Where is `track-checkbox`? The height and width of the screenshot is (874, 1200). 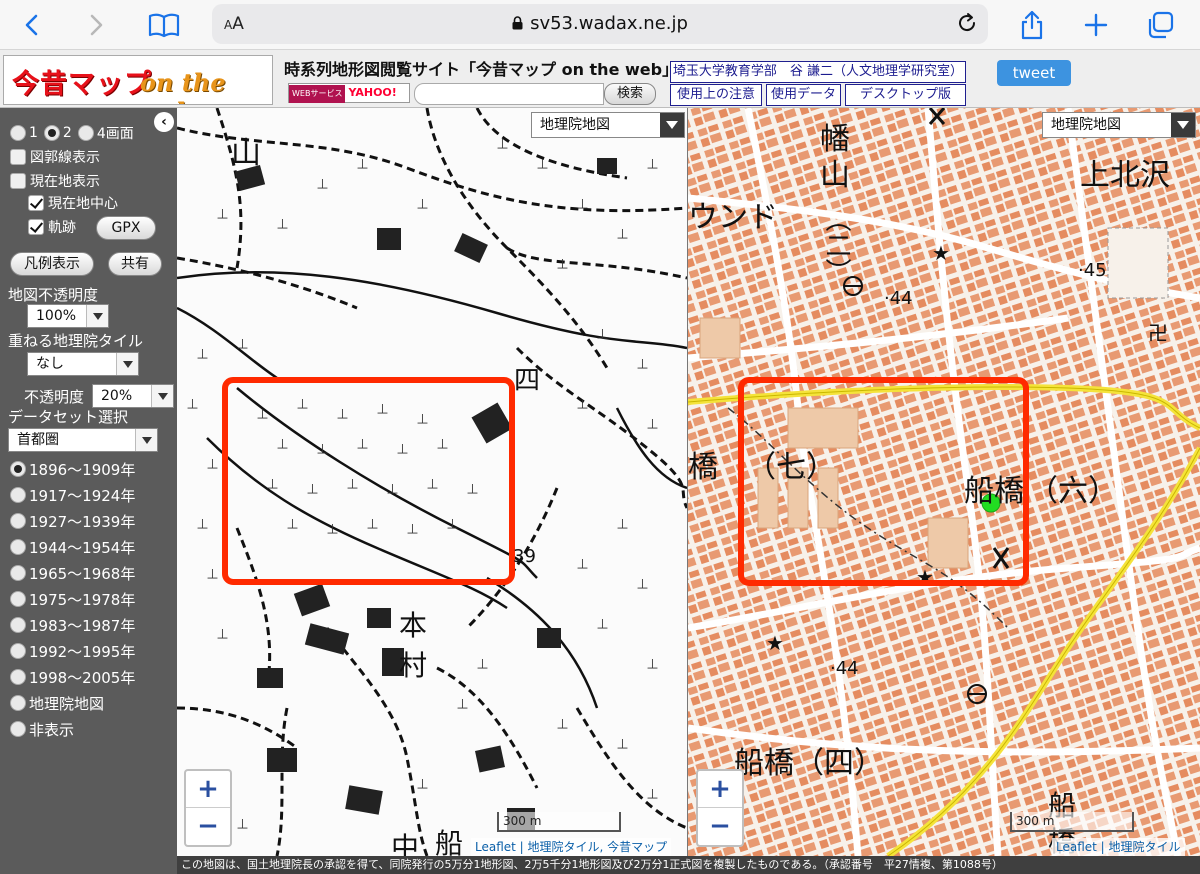 track-checkbox is located at coordinates (36, 227).